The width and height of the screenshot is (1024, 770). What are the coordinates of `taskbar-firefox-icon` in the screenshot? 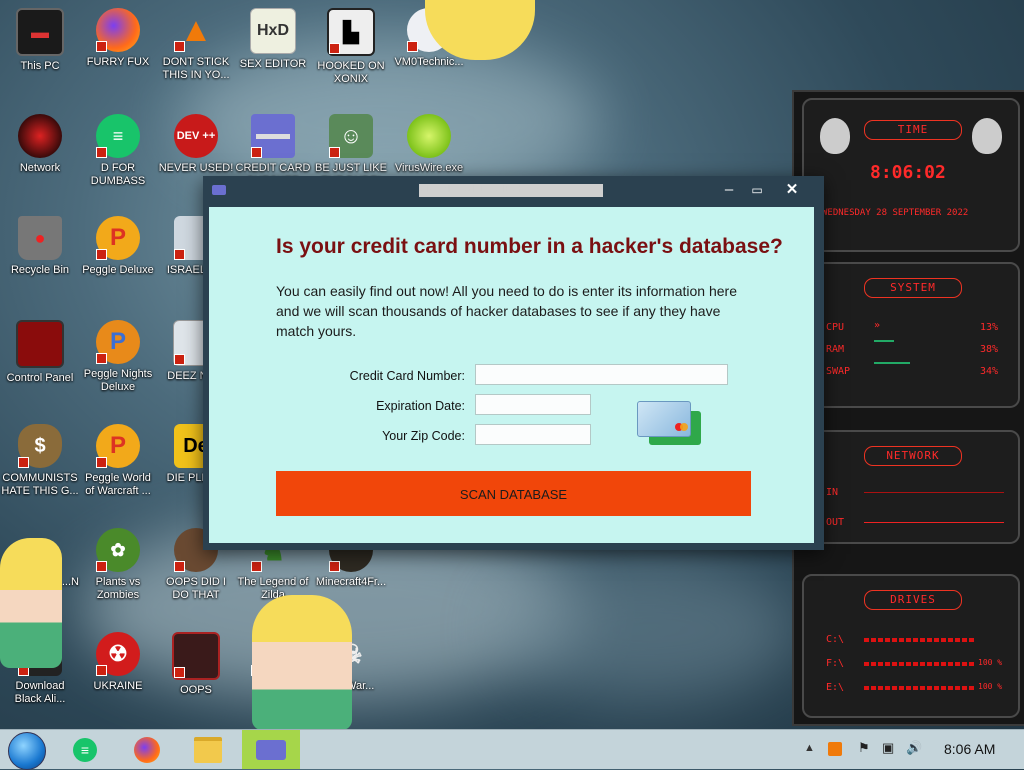 It's located at (147, 750).